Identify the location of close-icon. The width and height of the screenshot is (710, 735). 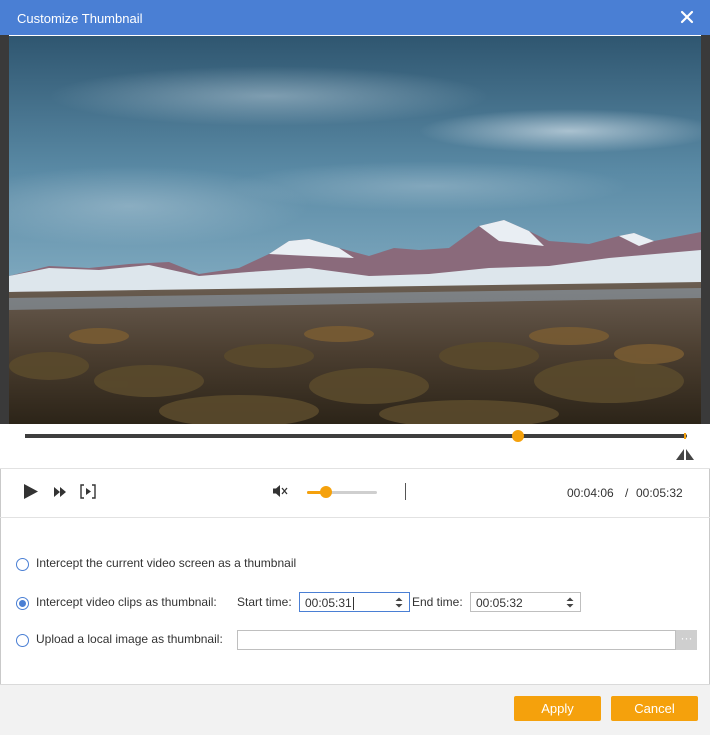
(687, 17).